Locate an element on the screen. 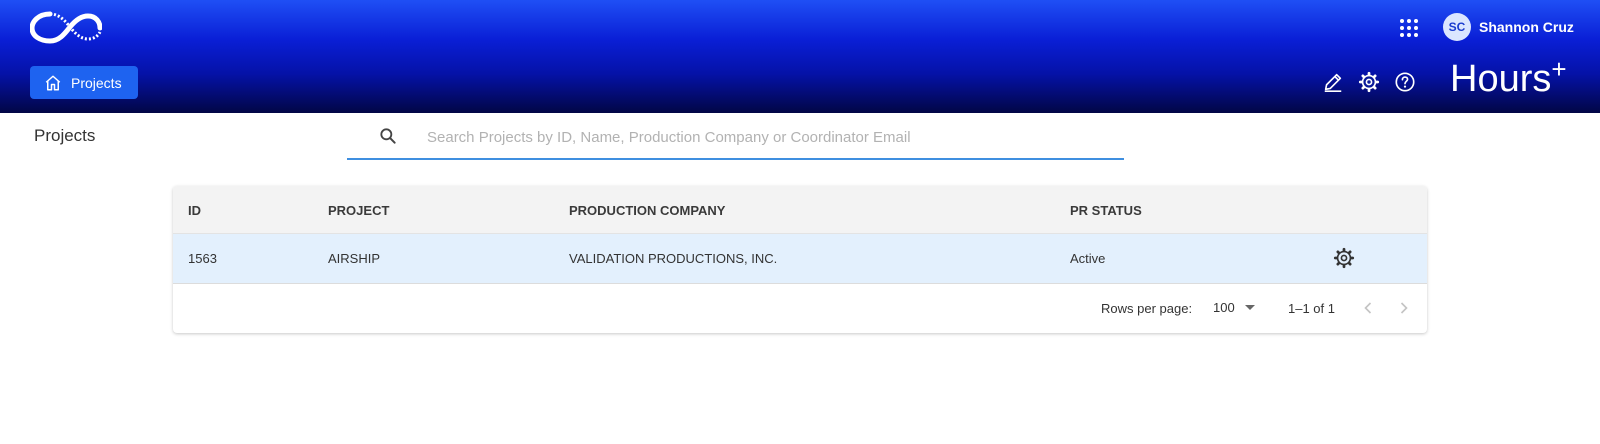 This screenshot has width=1600, height=444. page-title: Projects is located at coordinates (65, 135).